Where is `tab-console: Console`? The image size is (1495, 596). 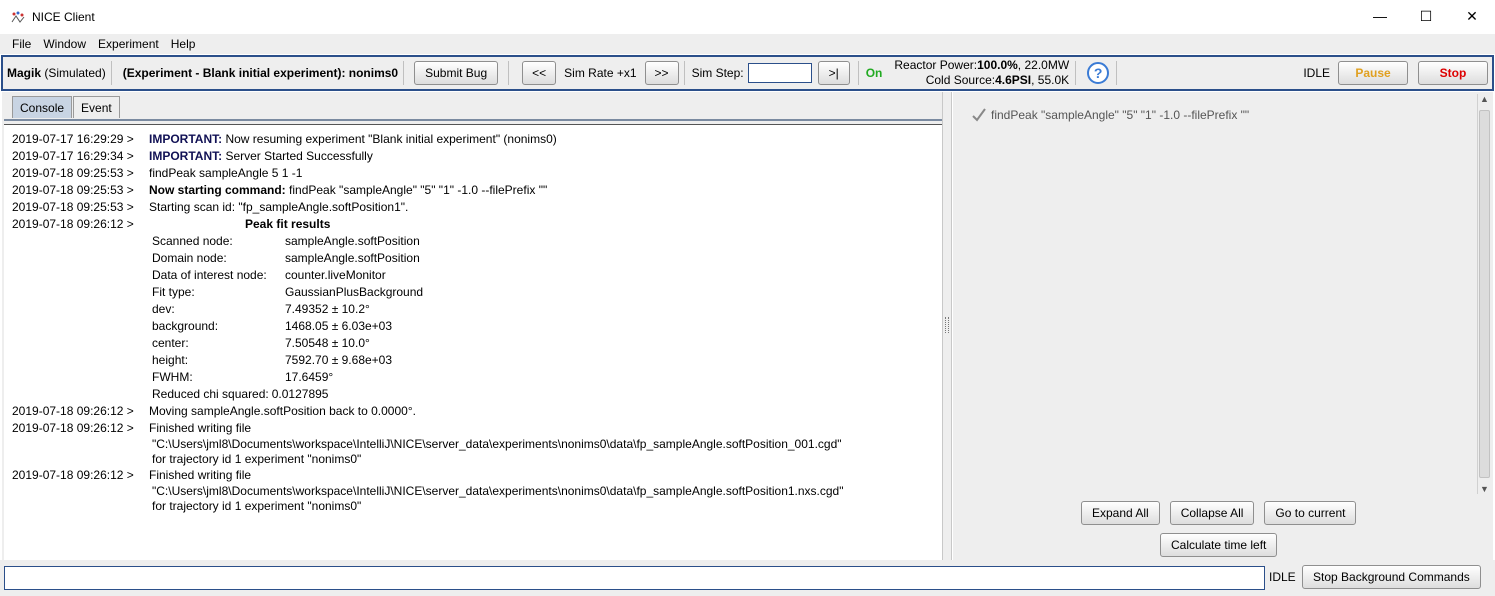
tab-console: Console is located at coordinates (42, 107).